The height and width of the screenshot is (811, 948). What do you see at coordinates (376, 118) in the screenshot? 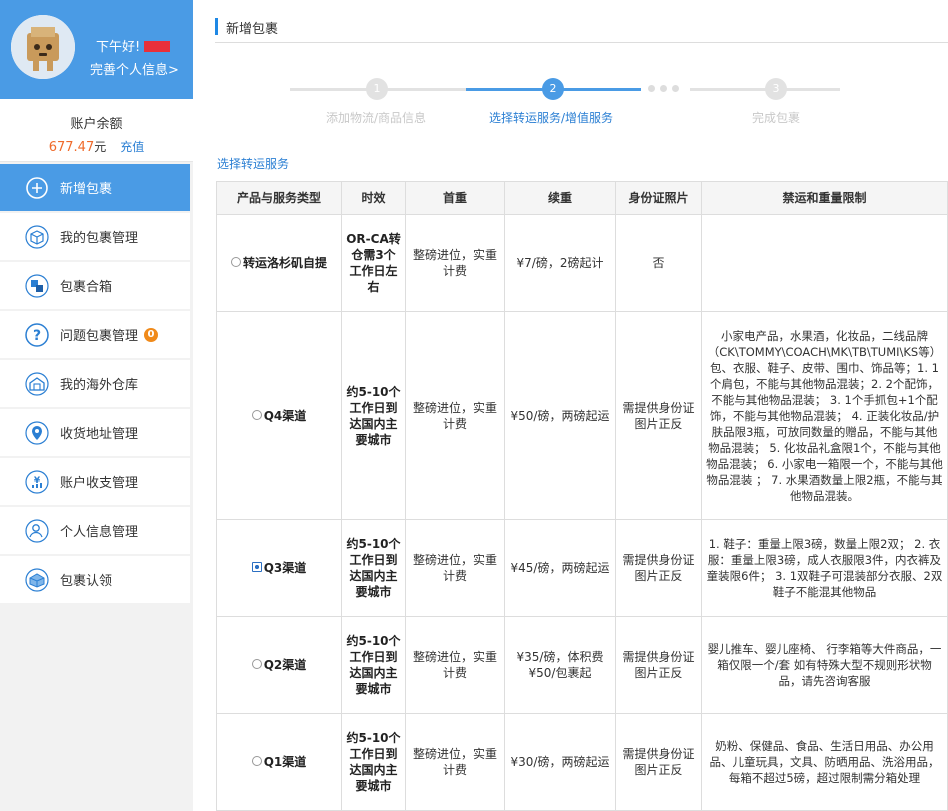
I see `step-1-label: 添加物流/商品信息` at bounding box center [376, 118].